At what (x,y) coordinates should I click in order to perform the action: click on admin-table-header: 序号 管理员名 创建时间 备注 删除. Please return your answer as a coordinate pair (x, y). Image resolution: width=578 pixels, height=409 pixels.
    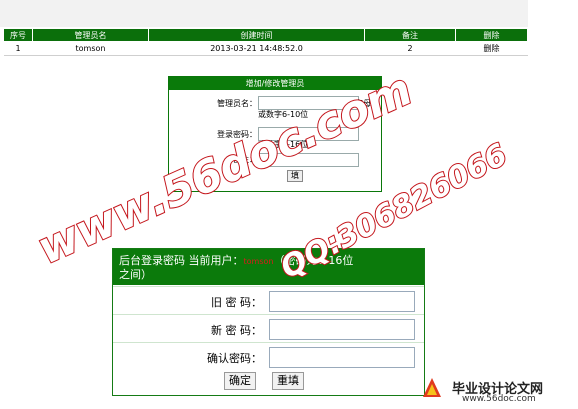
    Looking at the image, I should click on (265, 35).